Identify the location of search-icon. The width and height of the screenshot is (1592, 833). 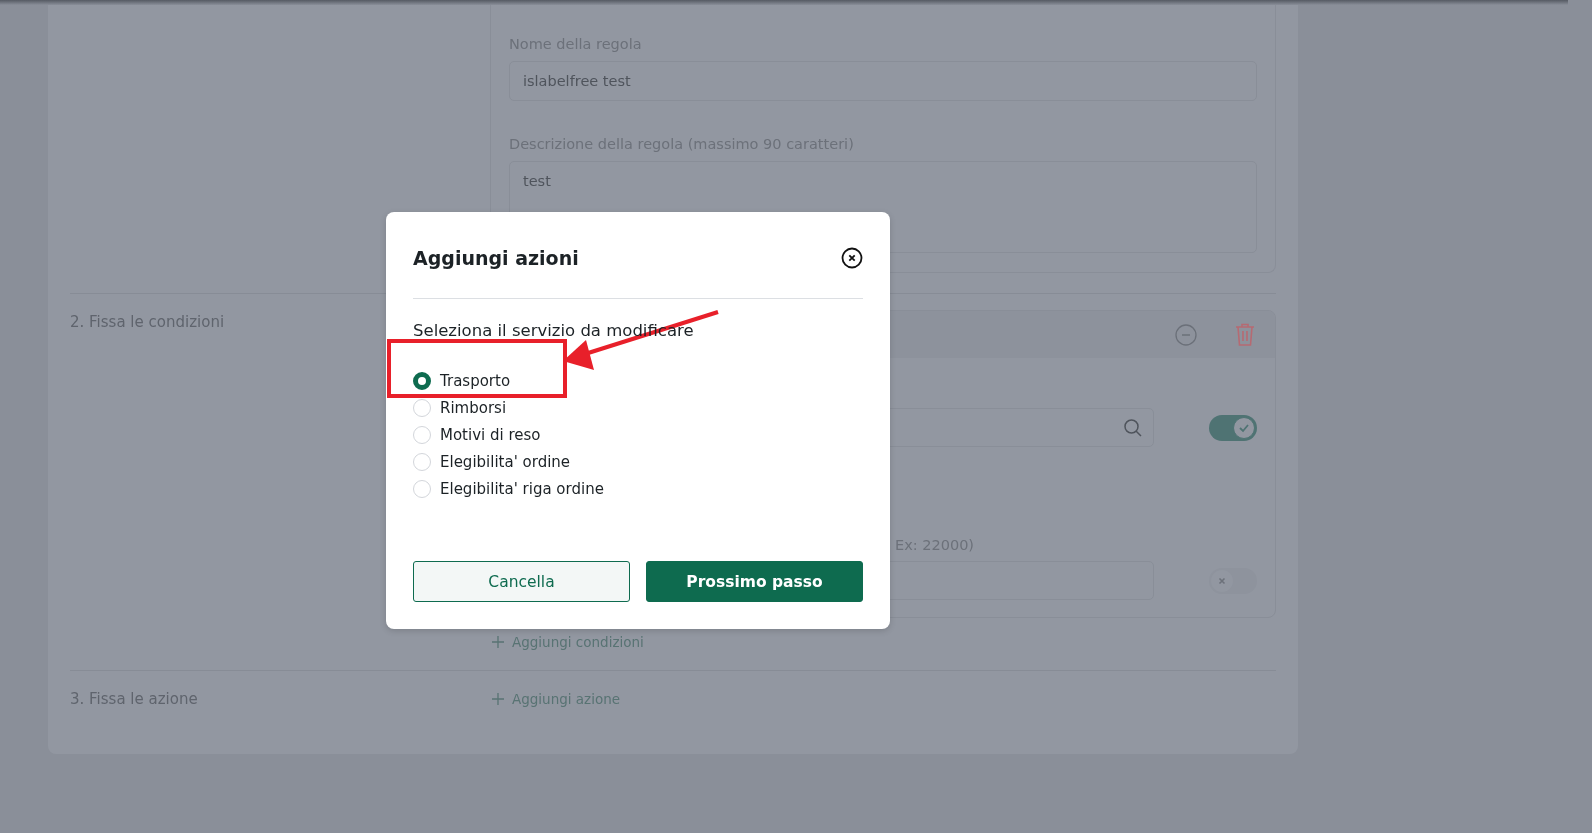
(1133, 427).